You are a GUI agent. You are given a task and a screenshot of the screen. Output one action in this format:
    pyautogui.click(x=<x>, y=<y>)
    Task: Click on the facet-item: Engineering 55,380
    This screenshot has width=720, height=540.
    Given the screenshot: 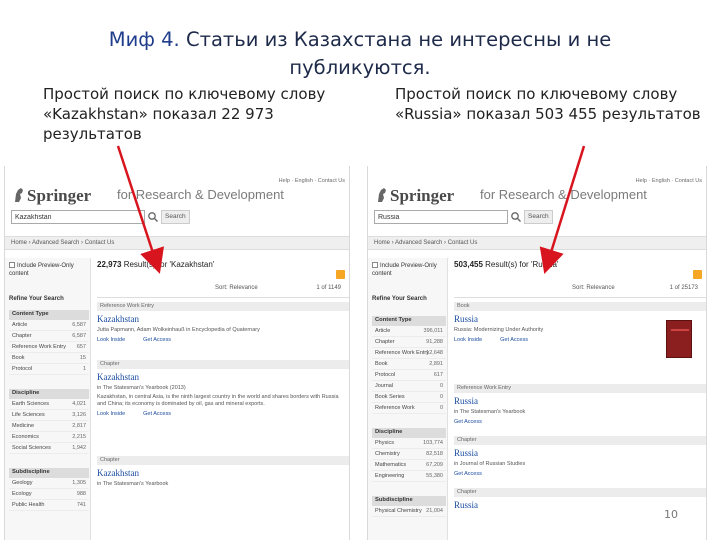 What is the action you would take?
    pyautogui.click(x=409, y=476)
    